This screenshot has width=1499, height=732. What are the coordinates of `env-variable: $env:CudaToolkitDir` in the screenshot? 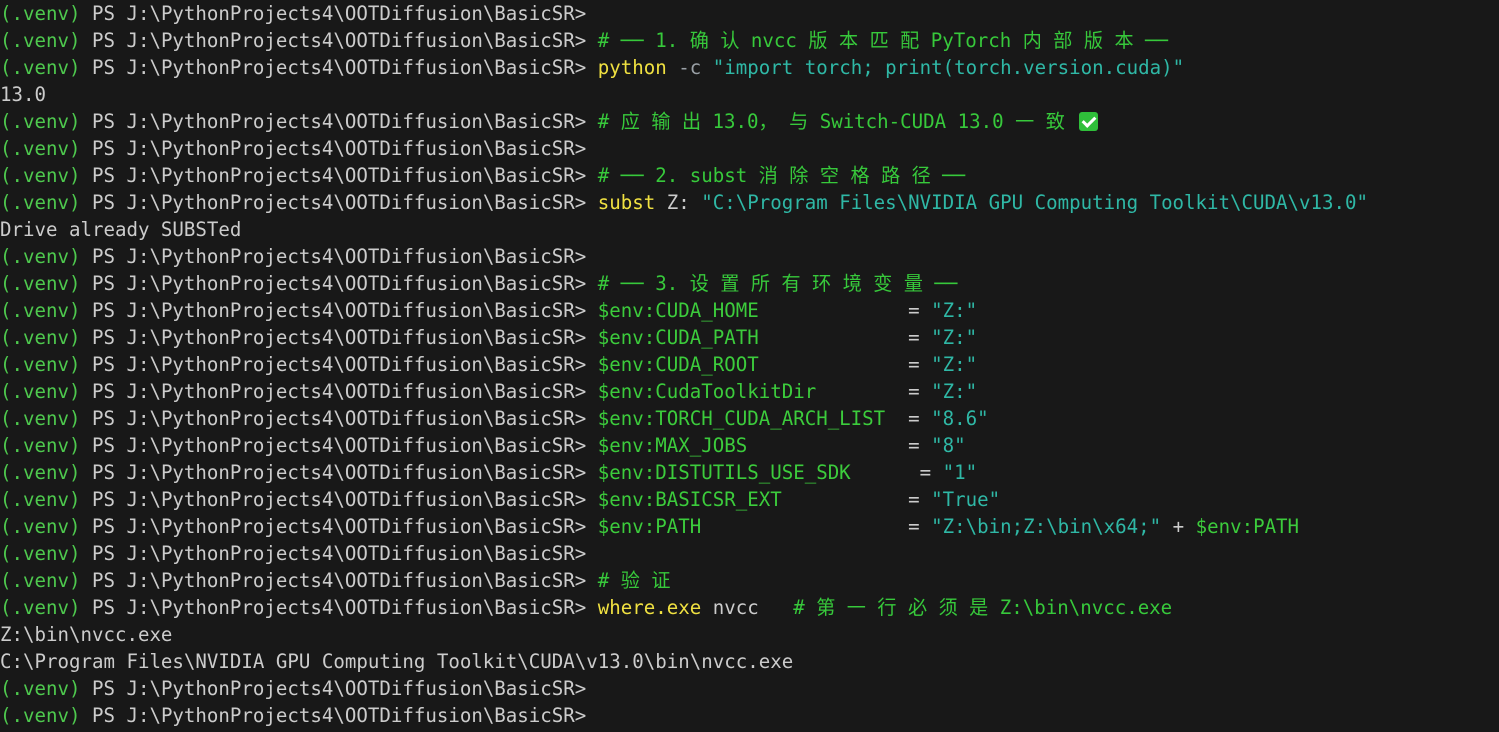 It's located at (707, 391).